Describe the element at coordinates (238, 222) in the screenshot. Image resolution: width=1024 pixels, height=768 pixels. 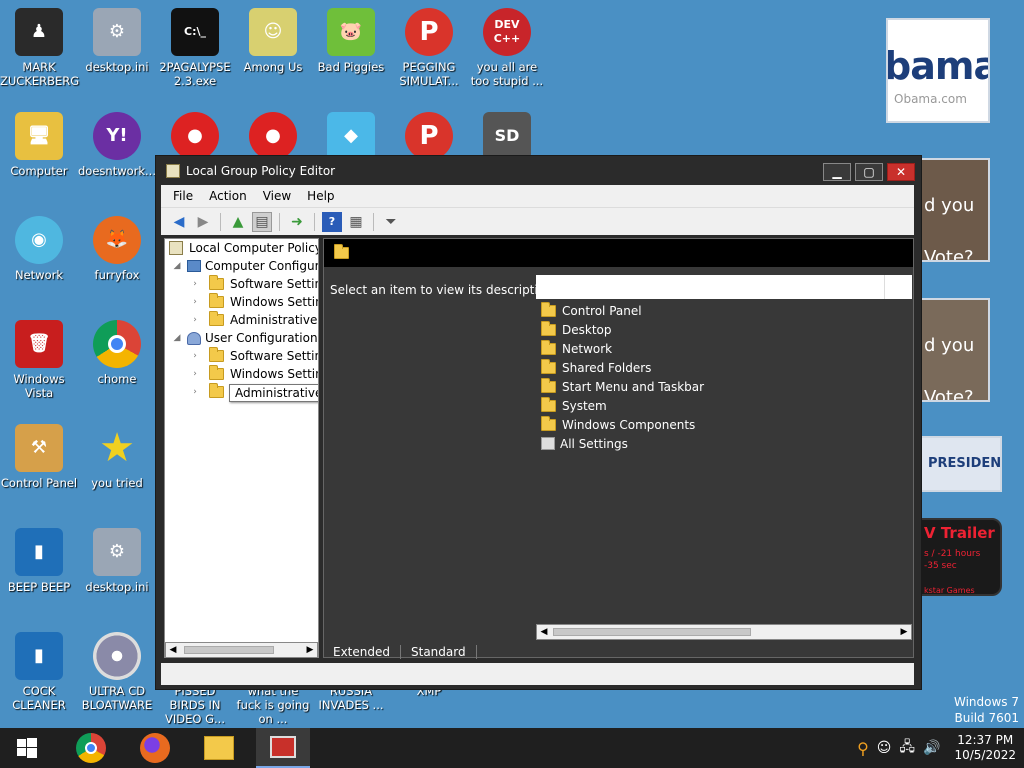
I see `up-folder-icon: ▲` at that location.